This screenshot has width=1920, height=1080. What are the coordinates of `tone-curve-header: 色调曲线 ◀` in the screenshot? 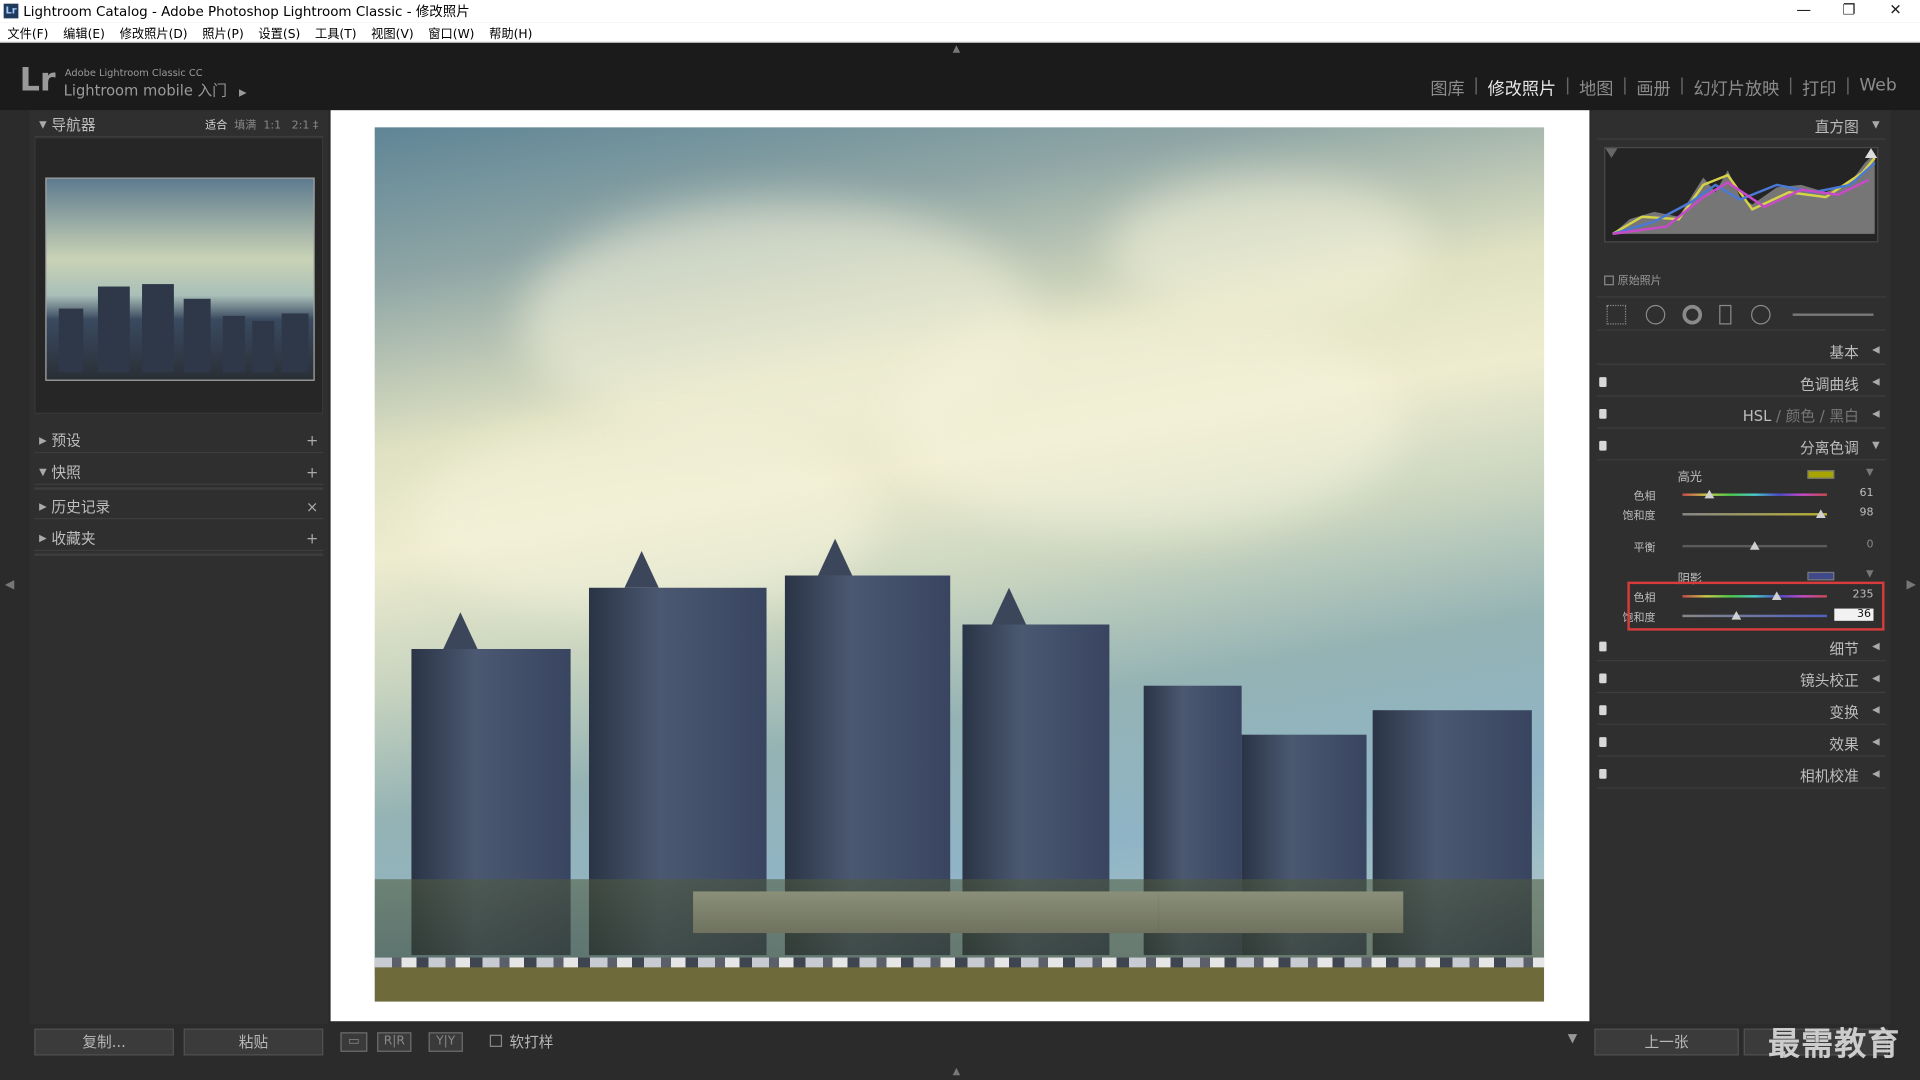 It's located at (1741, 382).